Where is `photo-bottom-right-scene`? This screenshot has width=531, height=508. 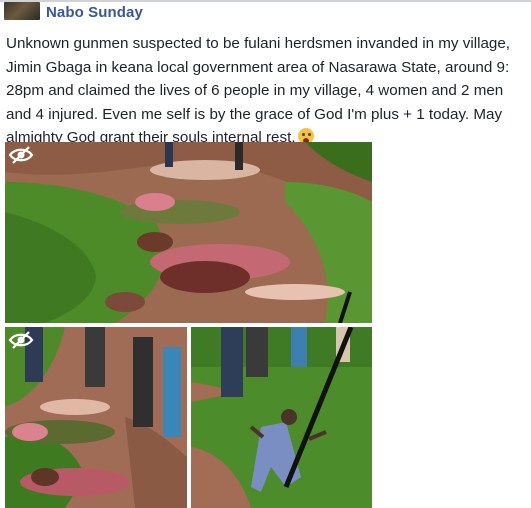 photo-bottom-right-scene is located at coordinates (281, 417).